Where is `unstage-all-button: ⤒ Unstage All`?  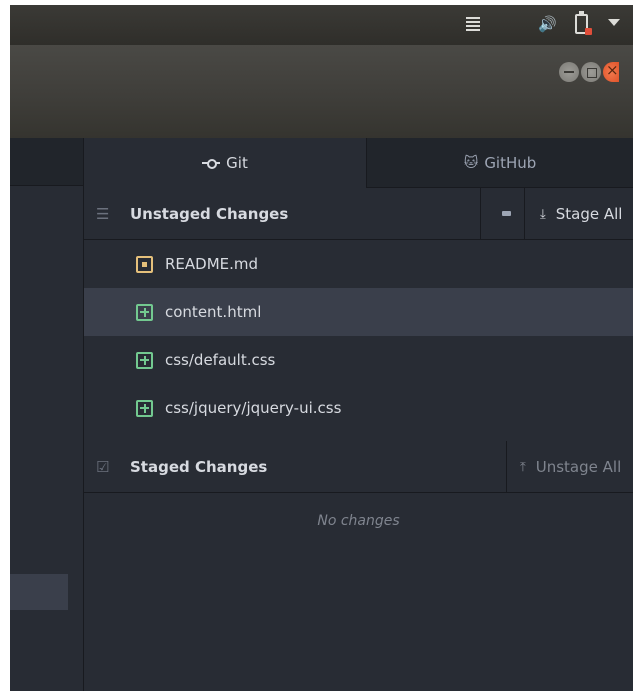
unstage-all-button: ⤒ Unstage All is located at coordinates (570, 467).